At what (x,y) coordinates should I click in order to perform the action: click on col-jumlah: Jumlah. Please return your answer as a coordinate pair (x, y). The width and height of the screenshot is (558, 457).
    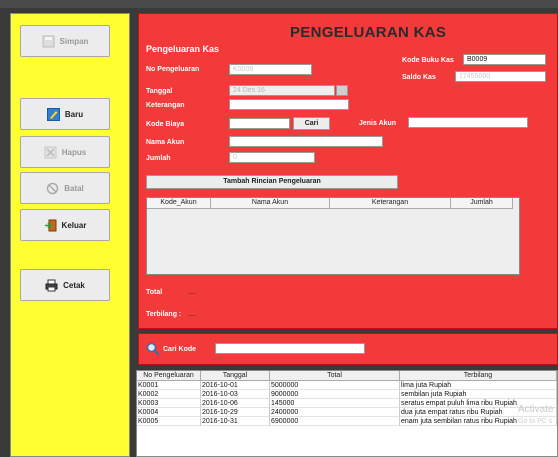
    Looking at the image, I should click on (482, 203).